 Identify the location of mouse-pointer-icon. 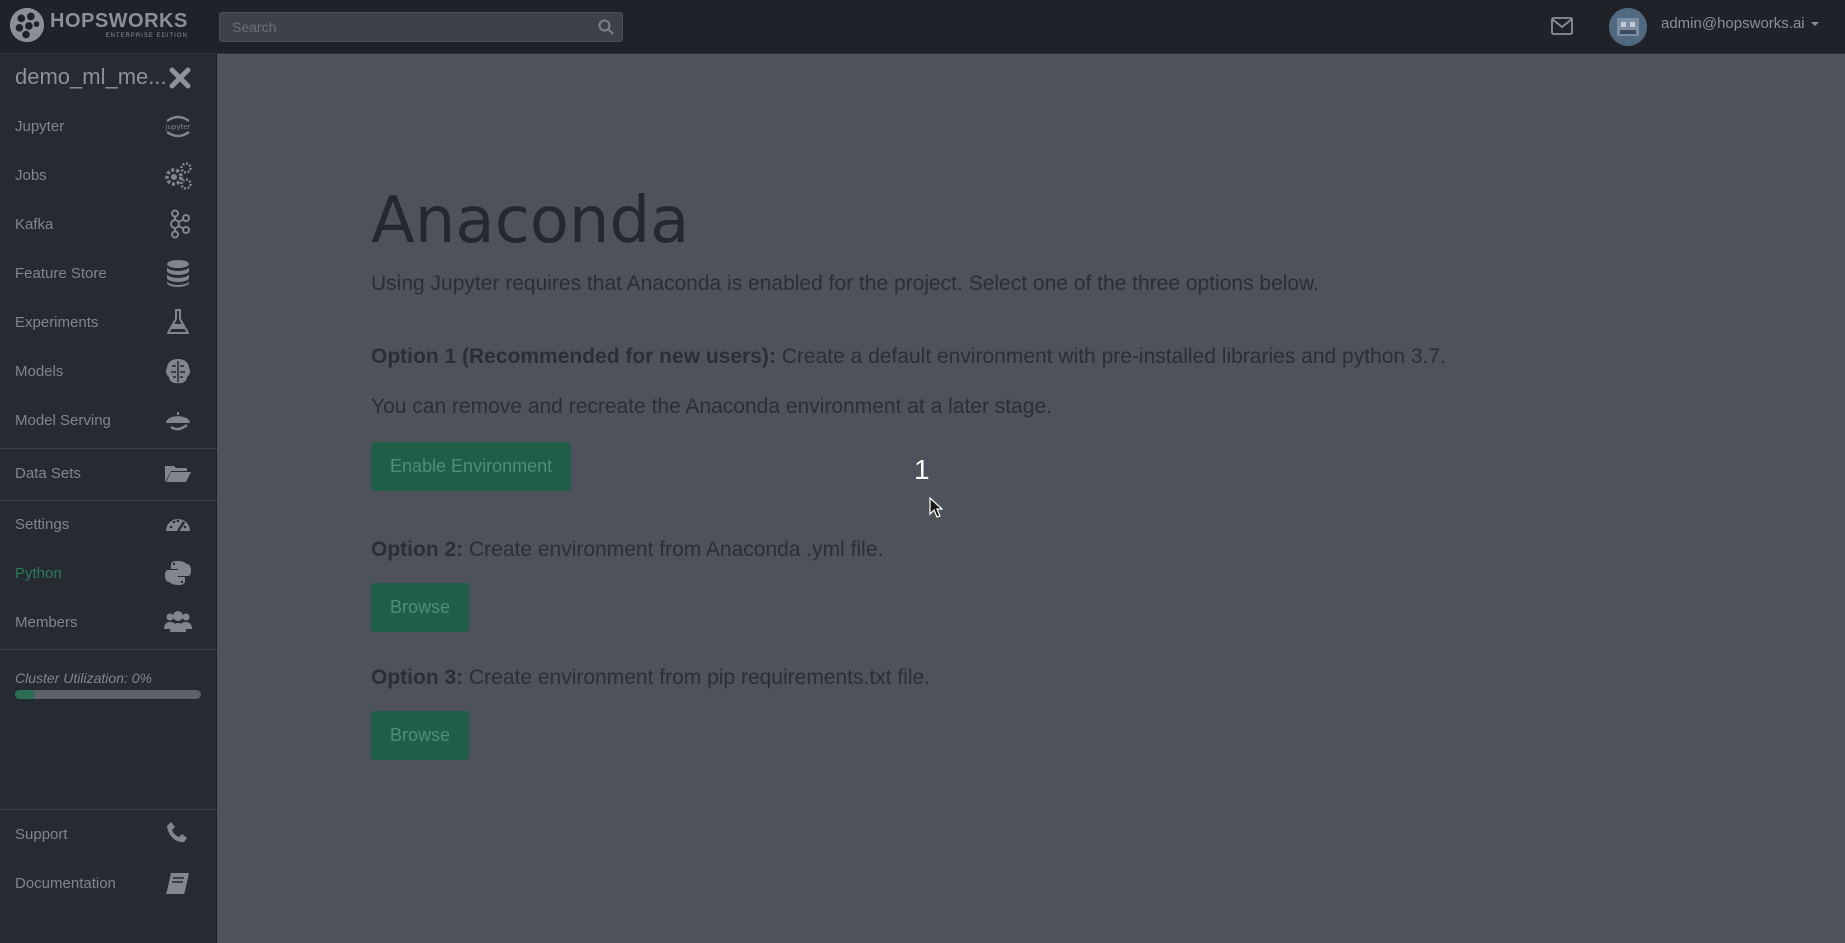
(936, 507).